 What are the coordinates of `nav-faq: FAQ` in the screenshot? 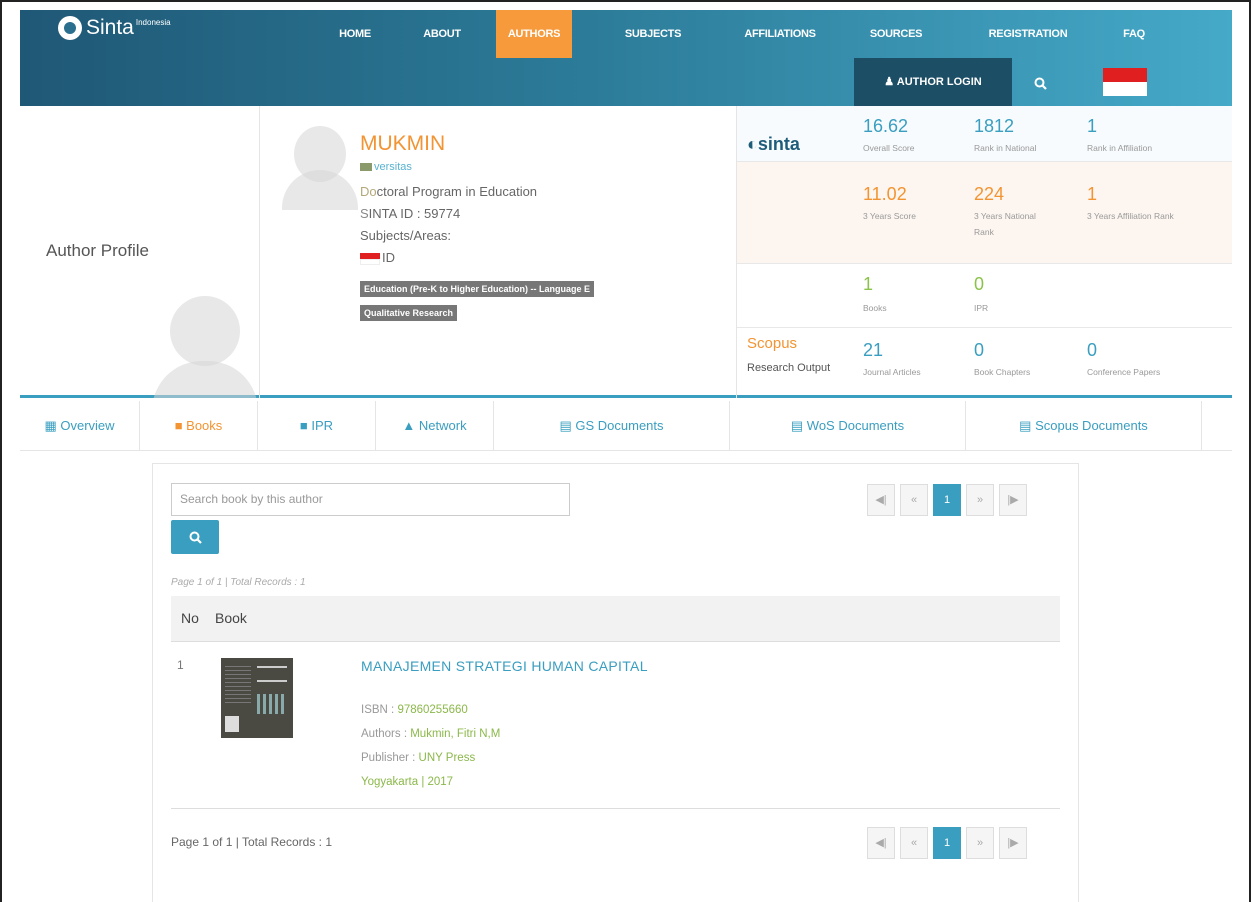 It's located at (1134, 34).